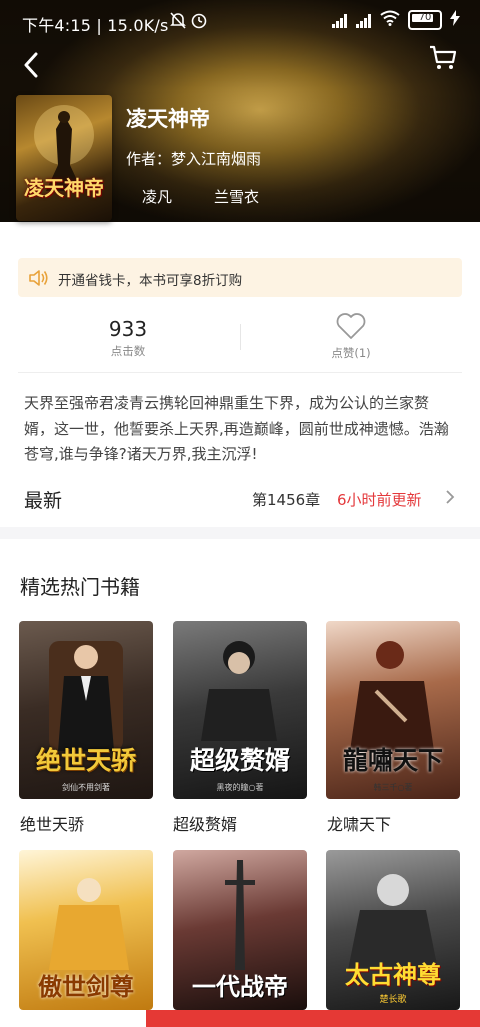 The height and width of the screenshot is (1027, 480). I want to click on cover-title: 绝世天骄, so click(85, 760).